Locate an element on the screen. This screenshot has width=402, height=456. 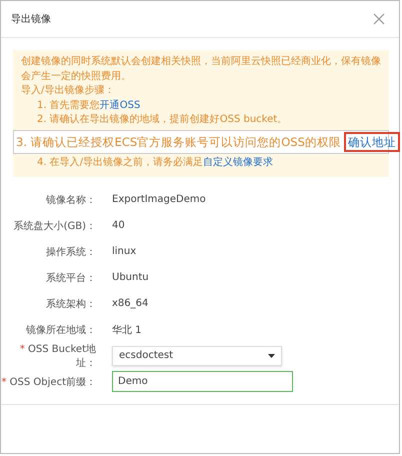
step-link: 自定义镜像要求 is located at coordinates (238, 162).